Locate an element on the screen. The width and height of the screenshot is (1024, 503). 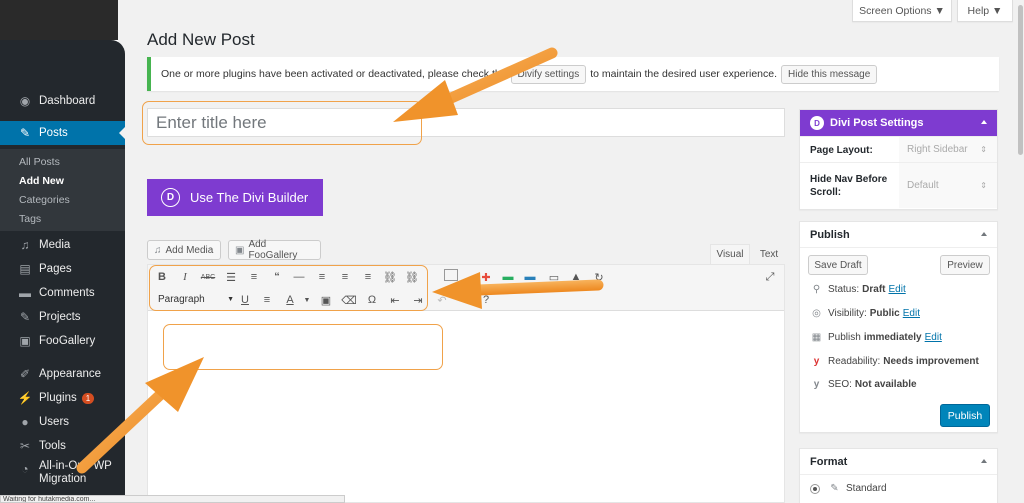
refresh-icon: ↻ is located at coordinates (599, 277).